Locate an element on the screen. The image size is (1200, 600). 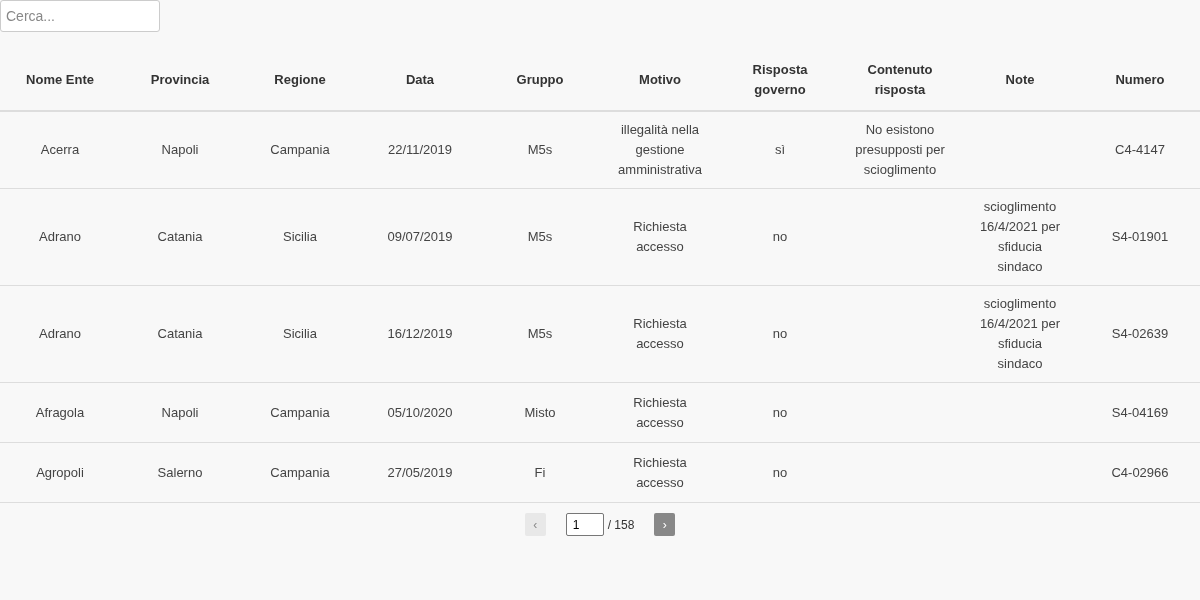
column-header: Numero is located at coordinates (1140, 77).